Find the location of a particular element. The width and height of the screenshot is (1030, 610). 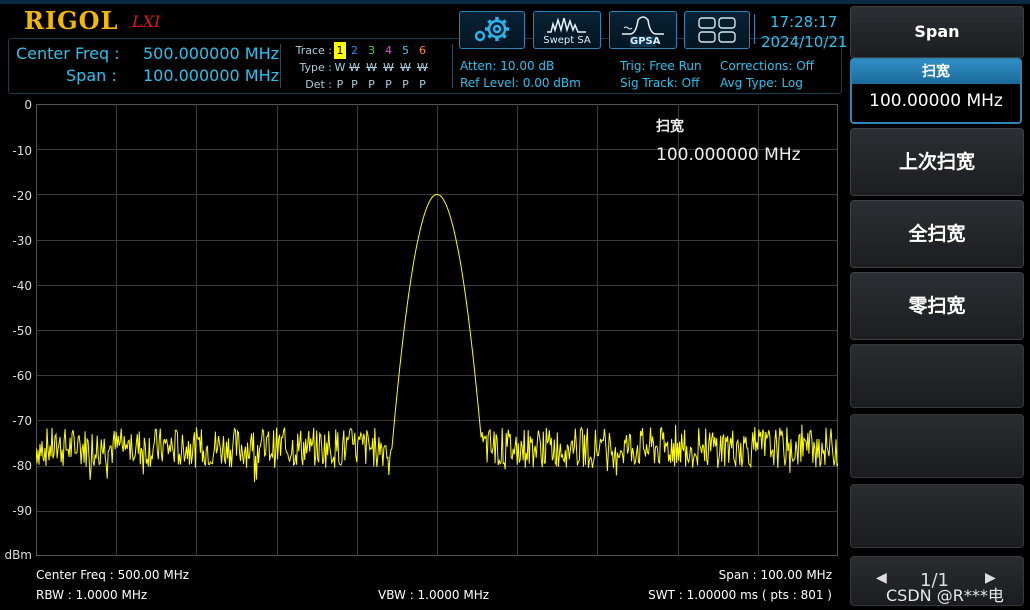

swept-sa-mode-button: Swept SA is located at coordinates (567, 30).